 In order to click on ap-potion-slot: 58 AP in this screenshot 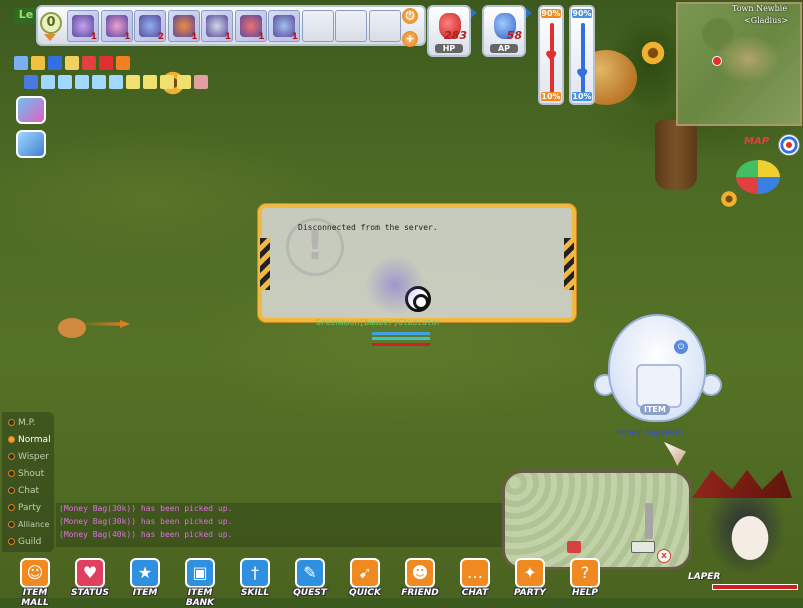, I will do `click(504, 31)`.